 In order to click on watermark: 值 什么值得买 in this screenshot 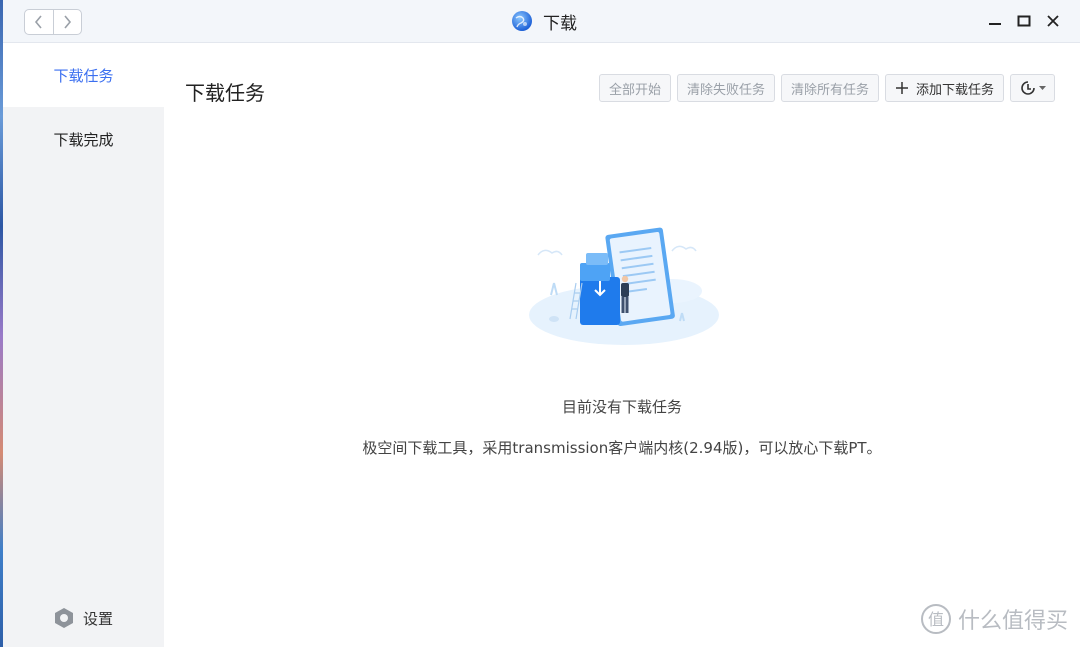, I will do `click(994, 619)`.